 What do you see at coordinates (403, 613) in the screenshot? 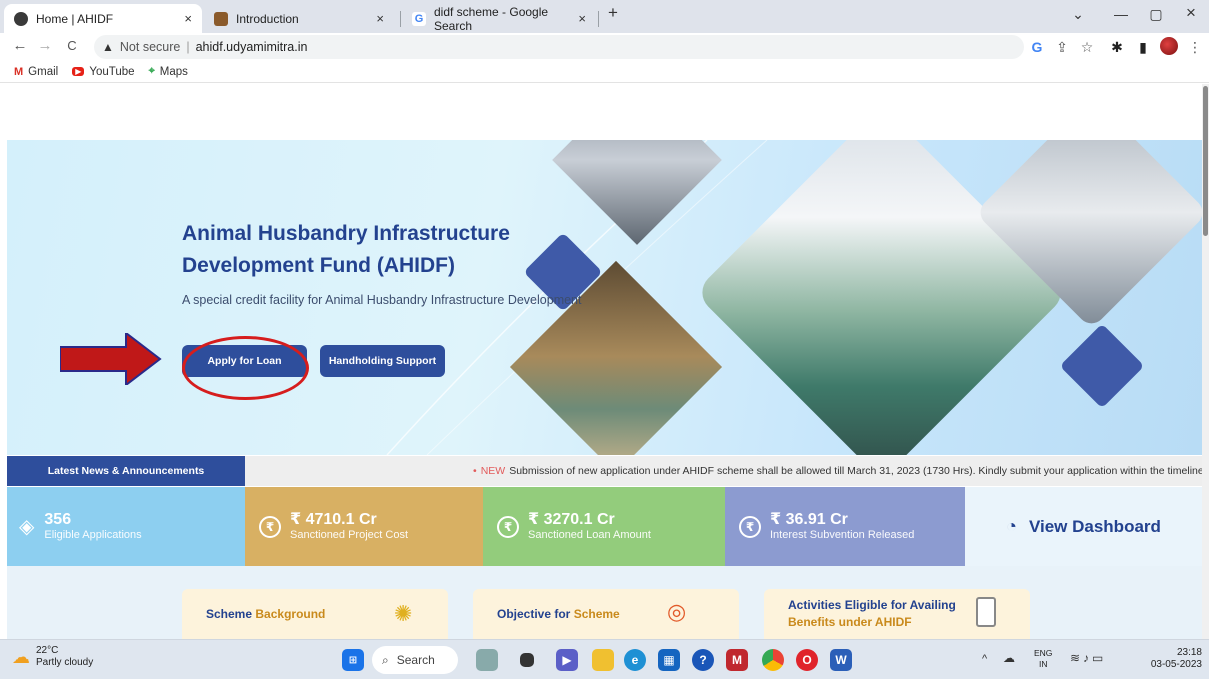
I see `lightbulb-icon: ✺` at bounding box center [403, 613].